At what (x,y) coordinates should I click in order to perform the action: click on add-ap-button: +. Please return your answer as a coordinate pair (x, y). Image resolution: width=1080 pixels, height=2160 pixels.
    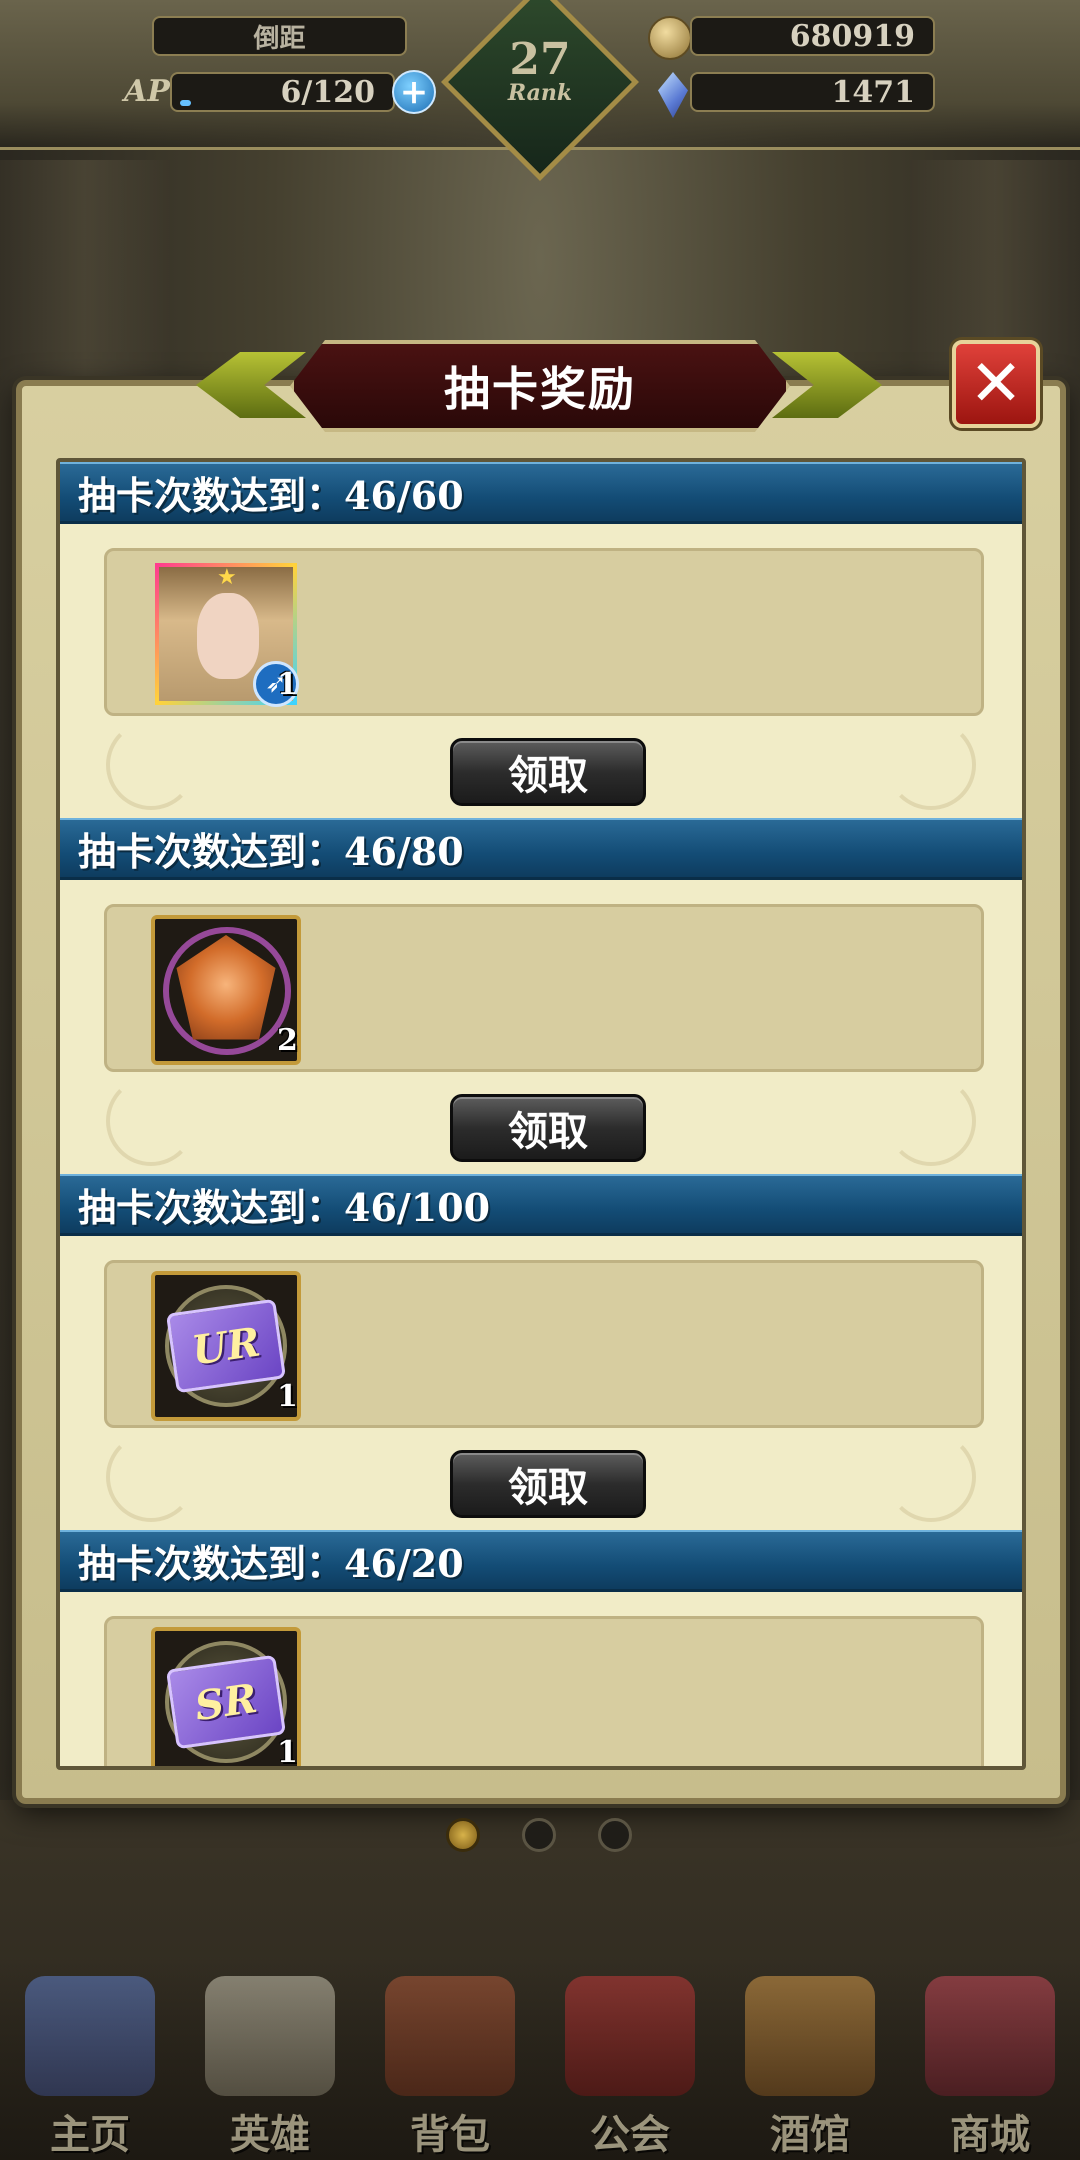
    Looking at the image, I should click on (414, 92).